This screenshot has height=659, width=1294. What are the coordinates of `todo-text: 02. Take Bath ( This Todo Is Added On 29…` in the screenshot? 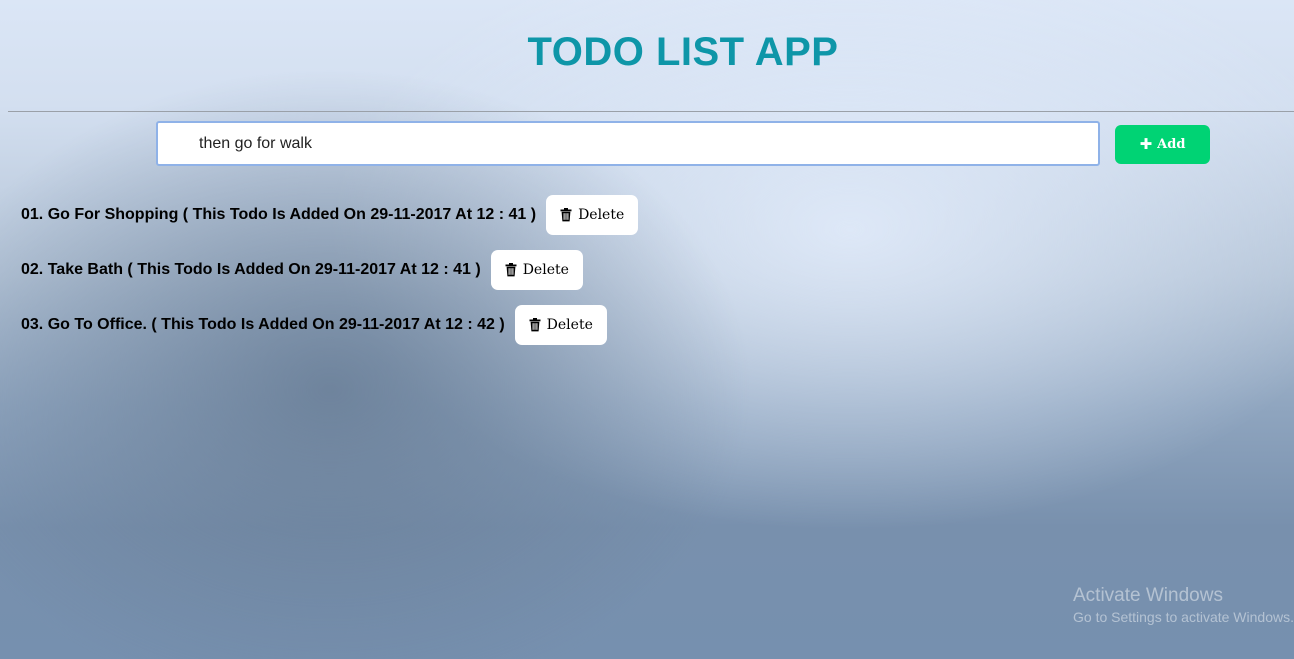 It's located at (251, 270).